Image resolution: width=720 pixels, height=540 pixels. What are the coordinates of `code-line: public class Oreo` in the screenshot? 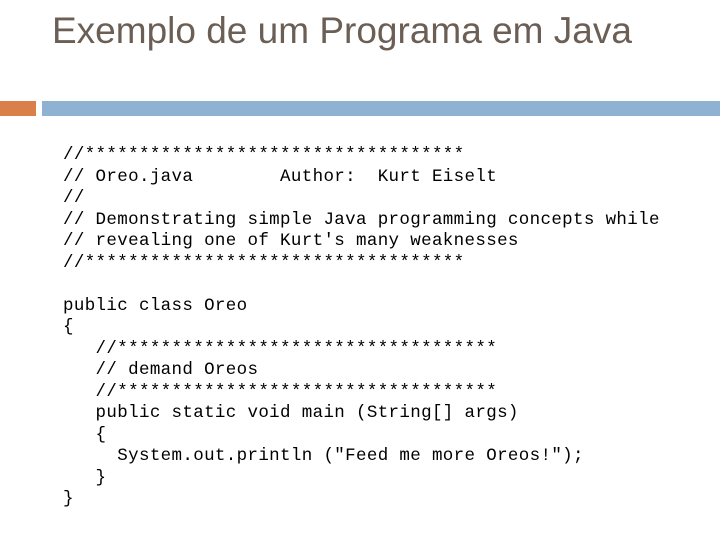 It's located at (155, 305).